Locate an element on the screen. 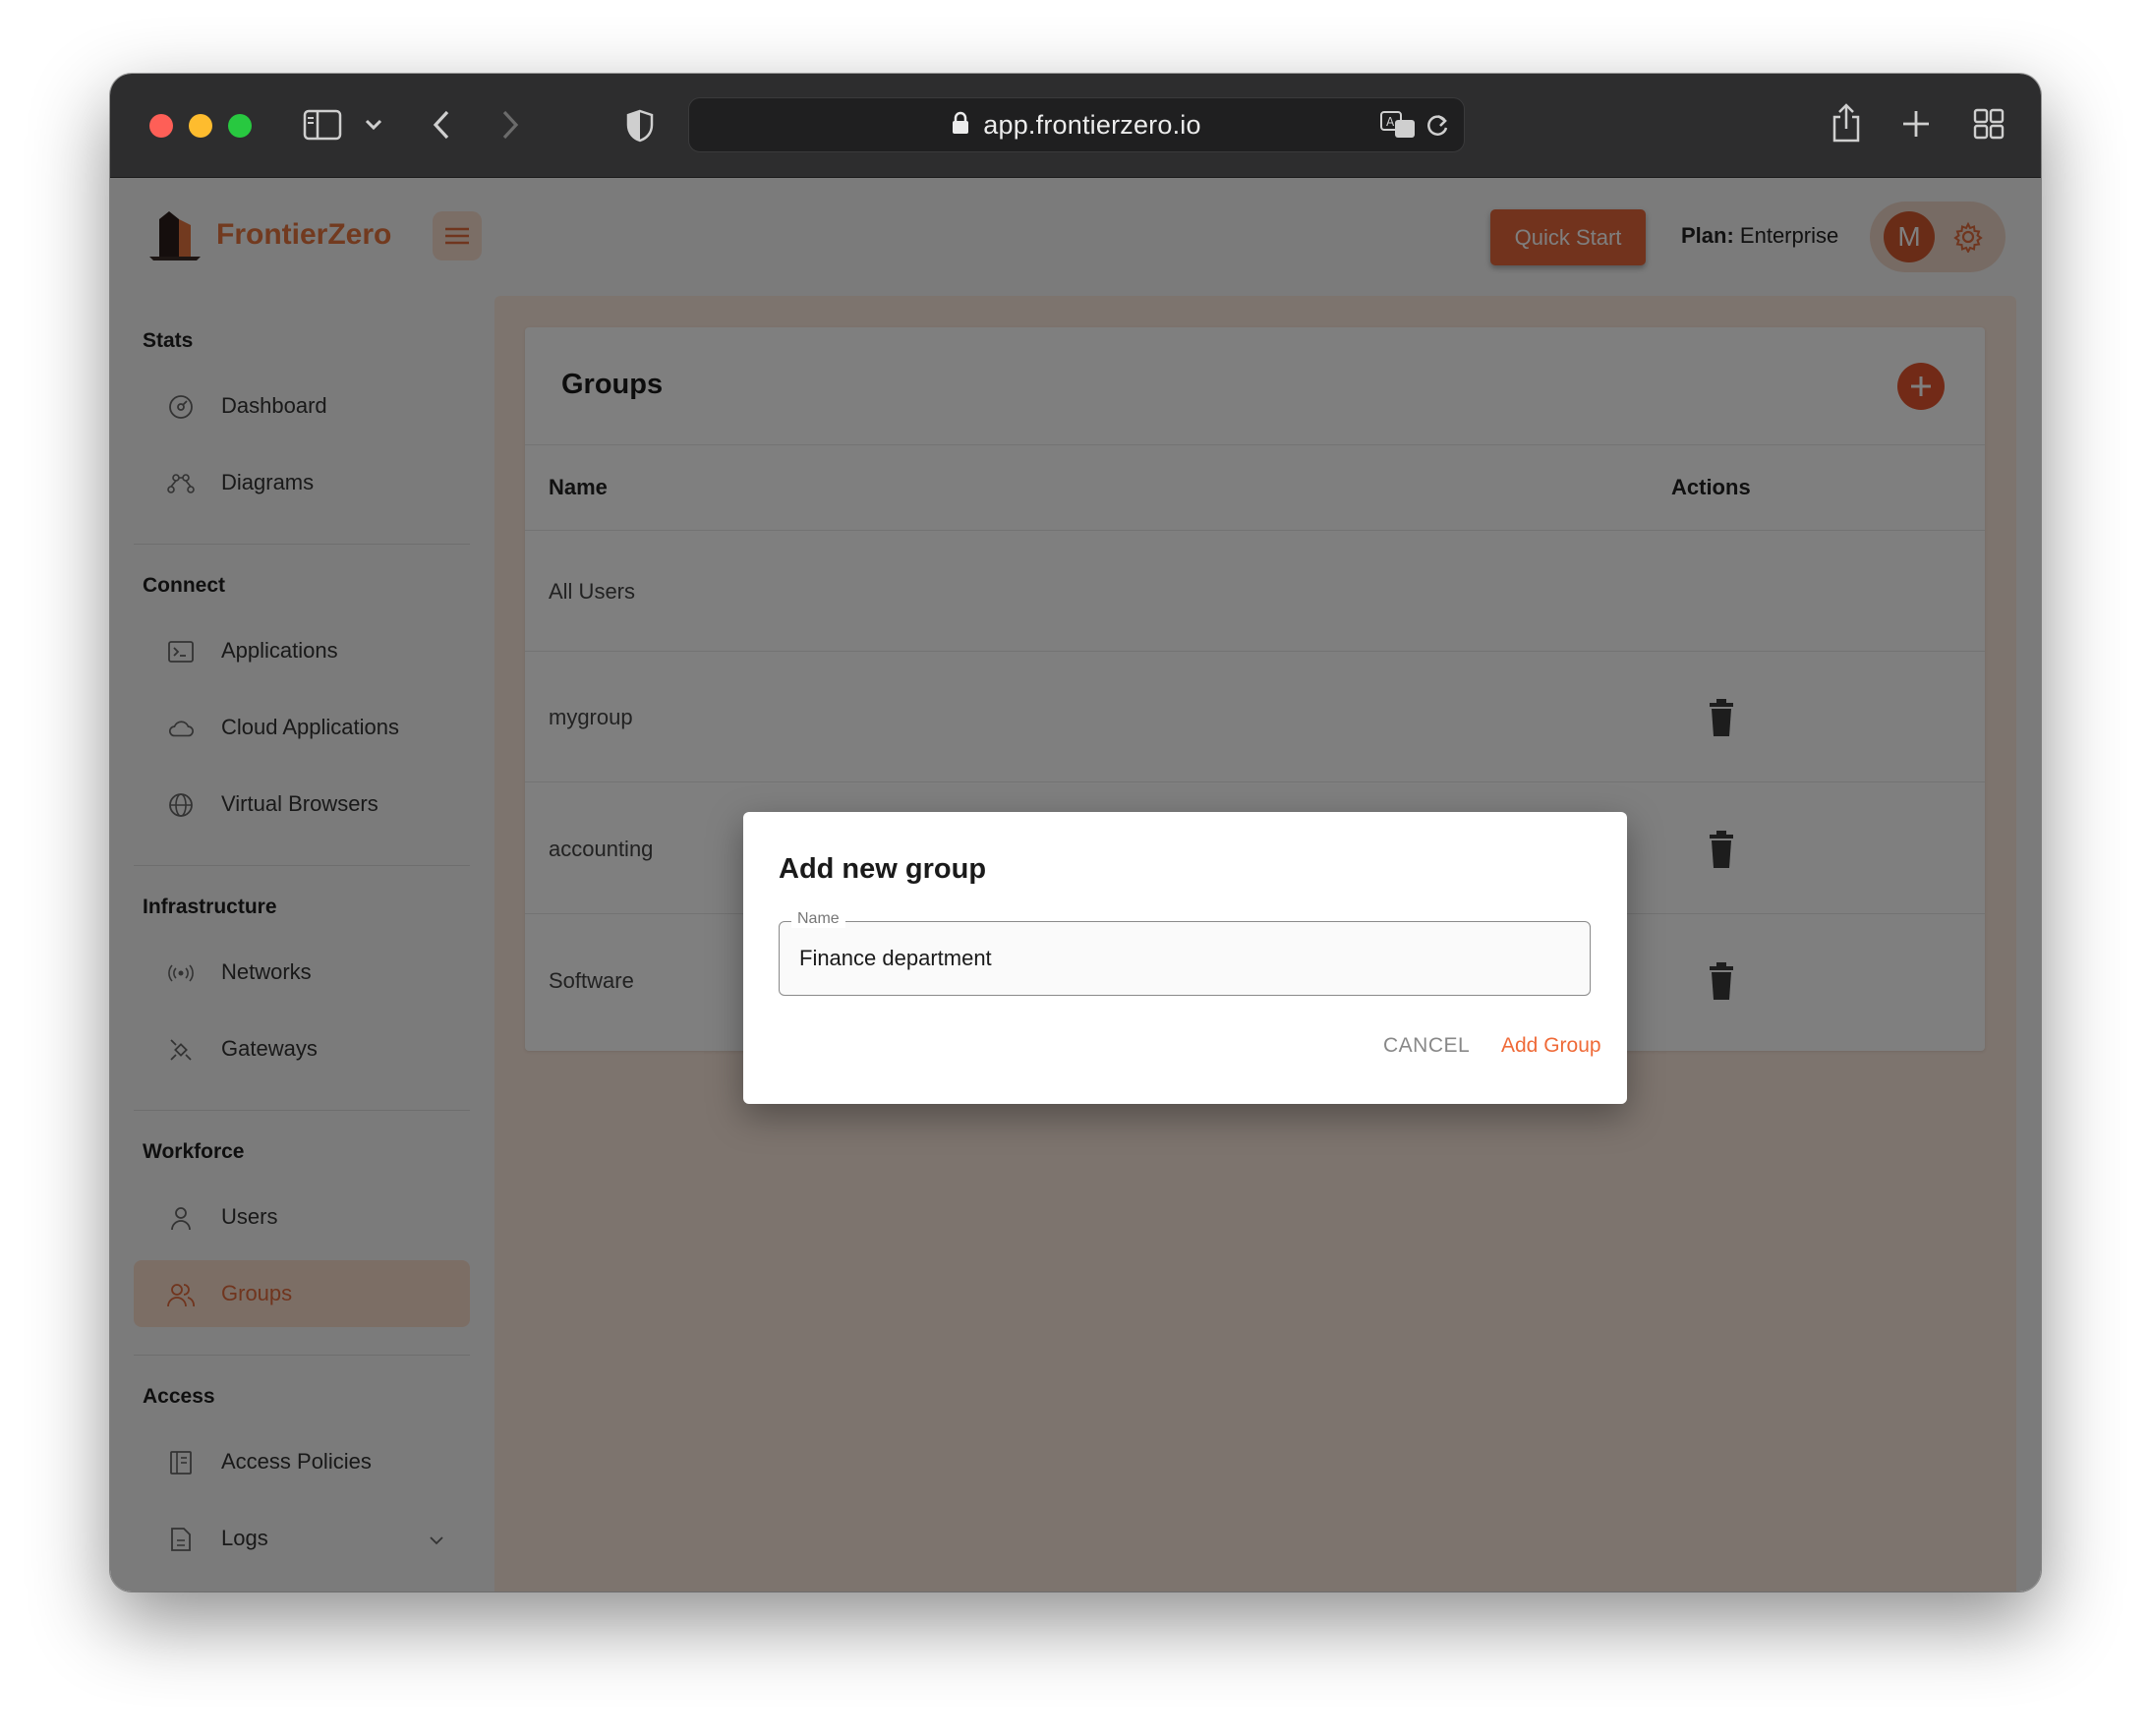 This screenshot has height=1736, width=2151. field-label: Name is located at coordinates (818, 919).